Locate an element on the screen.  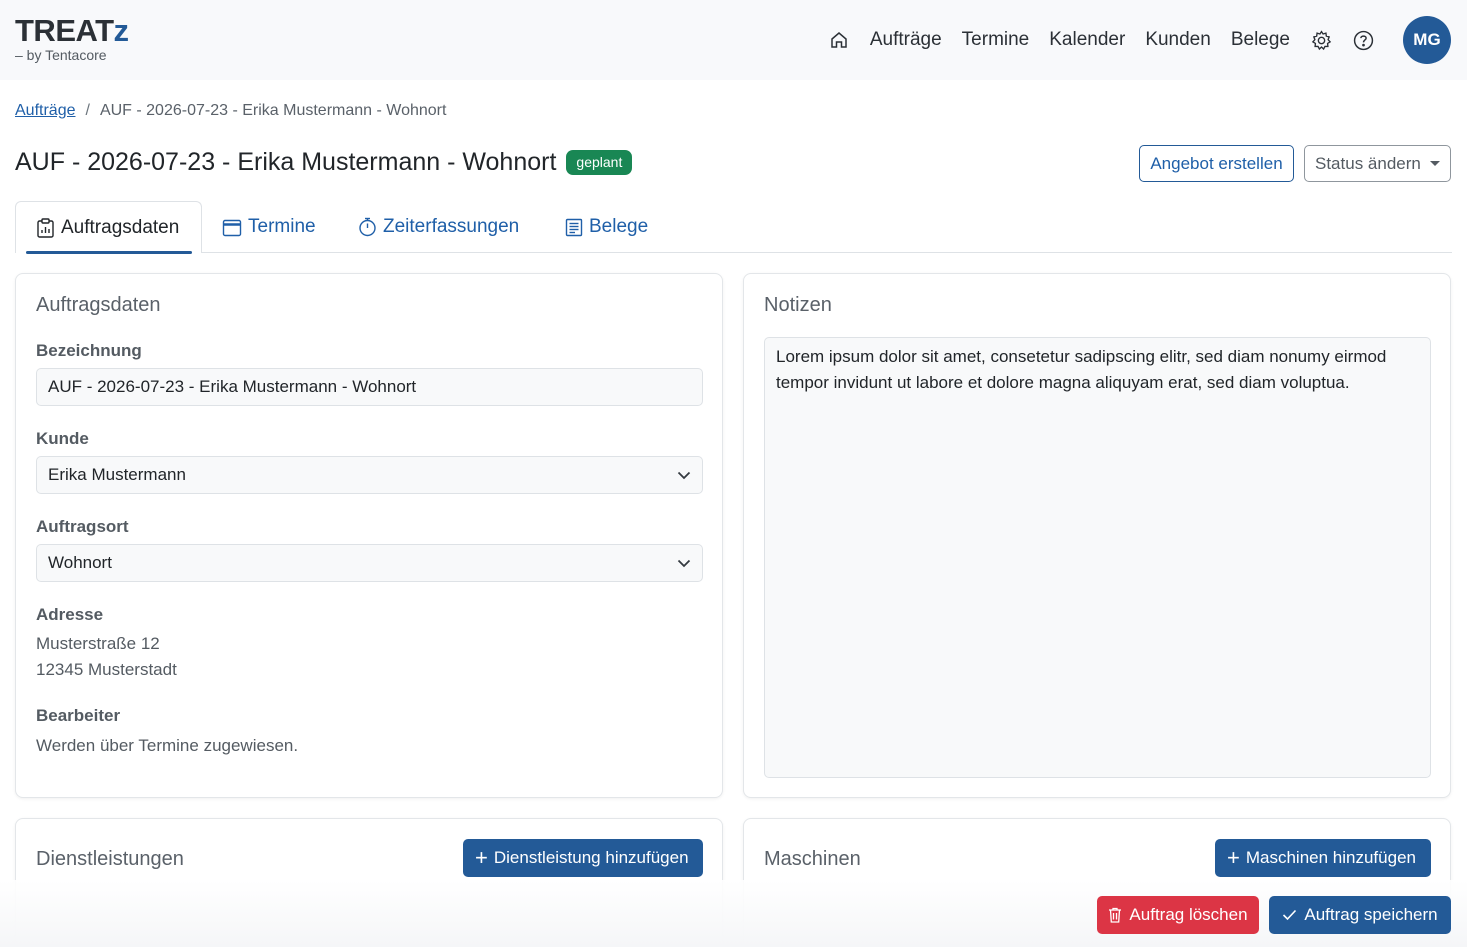
add-service-label: Dienstleistung hinzufügen is located at coordinates (591, 857).